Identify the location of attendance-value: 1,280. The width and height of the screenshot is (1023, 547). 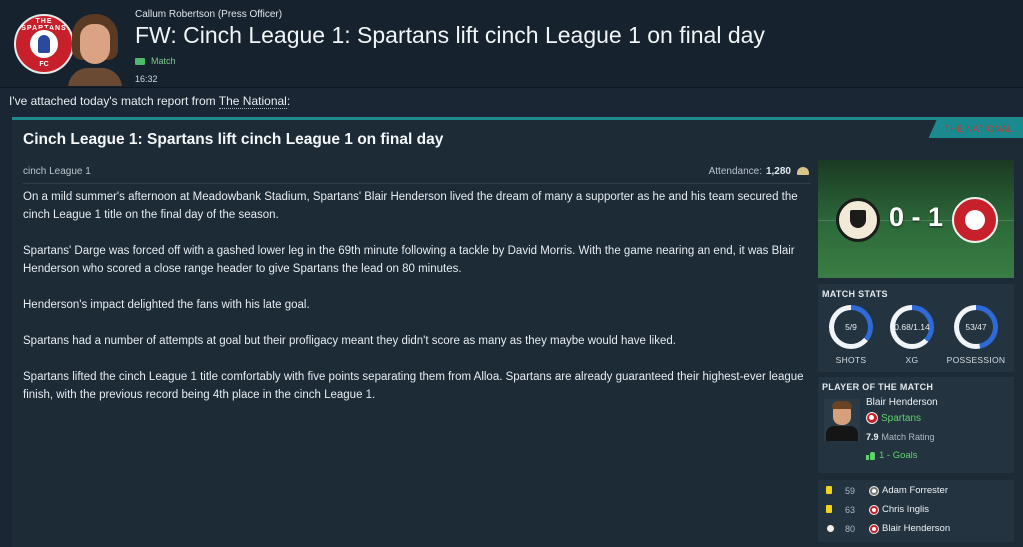
(778, 171).